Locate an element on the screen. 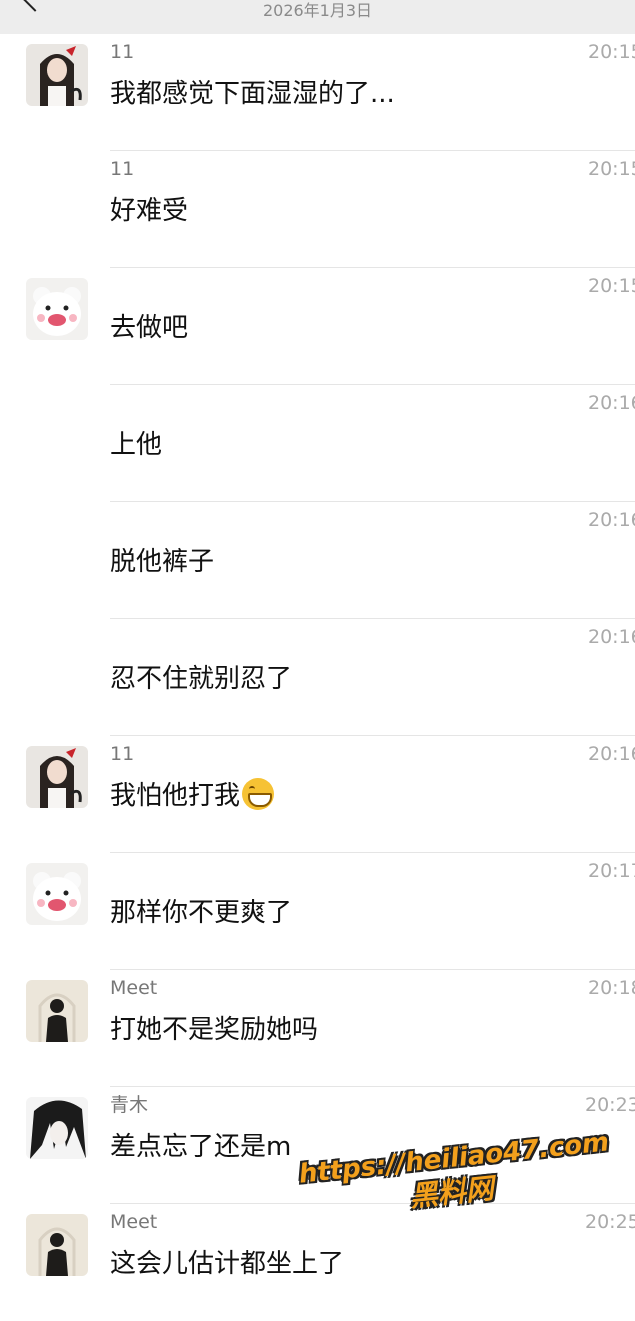 This screenshot has width=635, height=1321. message-row: 20:16 忍不住就别忍了 is located at coordinates (317, 677).